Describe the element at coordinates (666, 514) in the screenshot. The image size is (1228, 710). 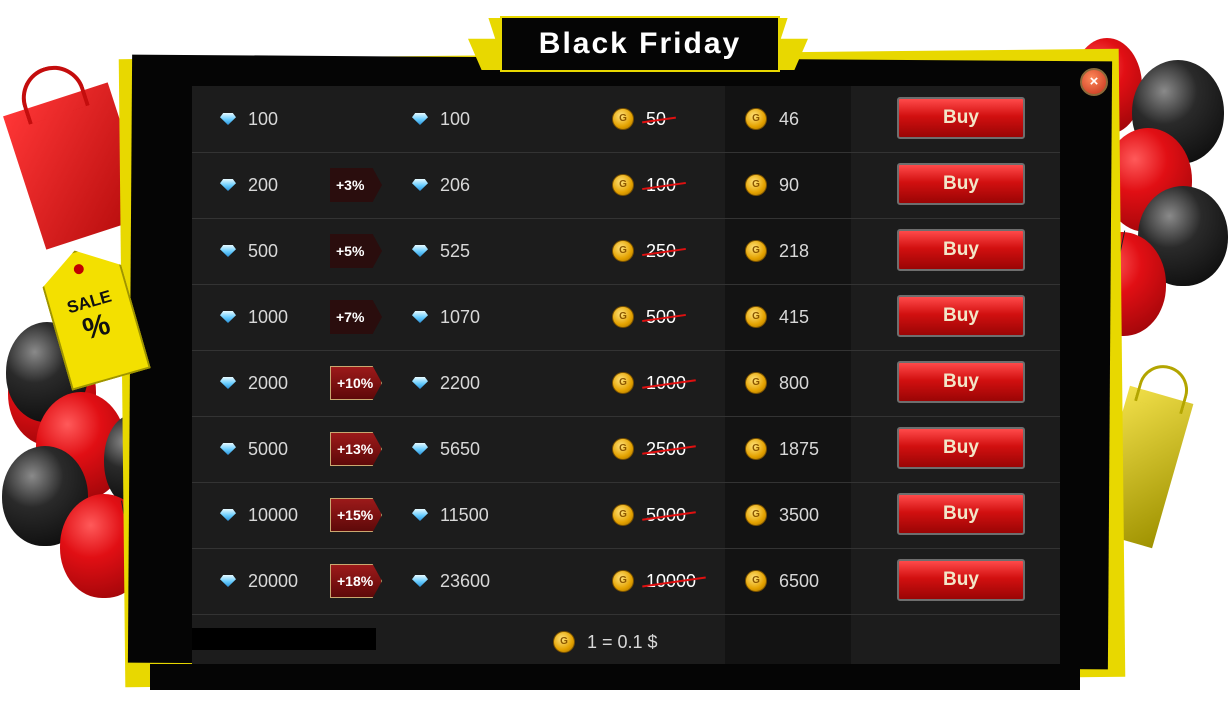
I see `old-price: 5000` at that location.